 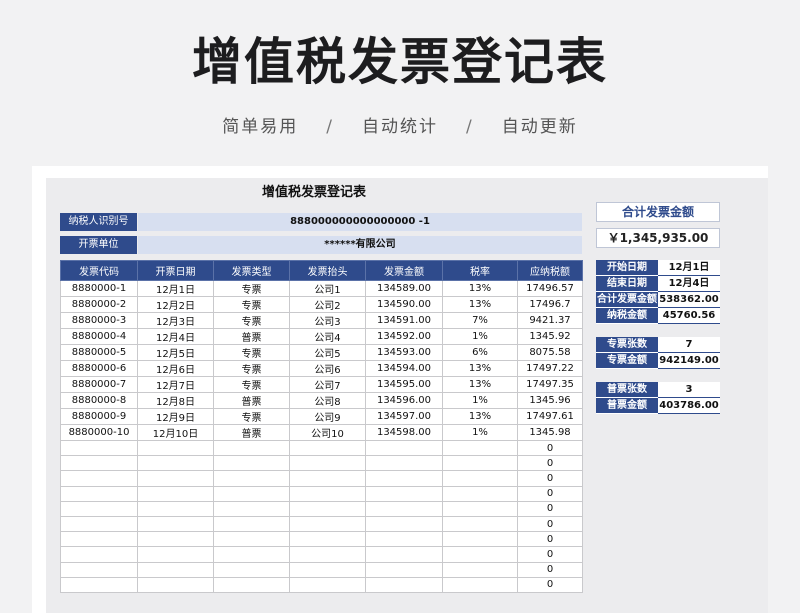 What do you see at coordinates (175, 352) in the screenshot?
I see `table-cell: 12月5日` at bounding box center [175, 352].